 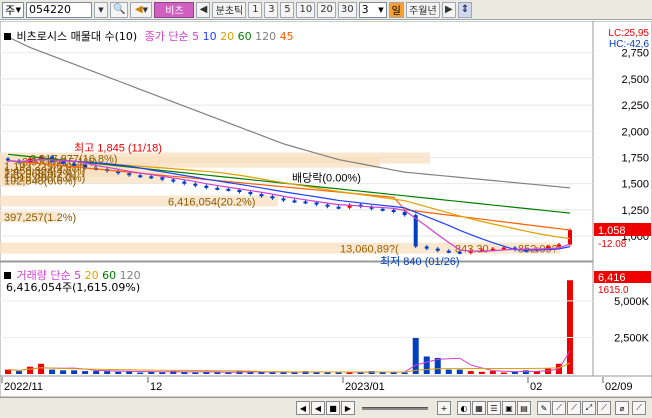 I want to click on tool-11-button: ⌀, so click(x=622, y=408).